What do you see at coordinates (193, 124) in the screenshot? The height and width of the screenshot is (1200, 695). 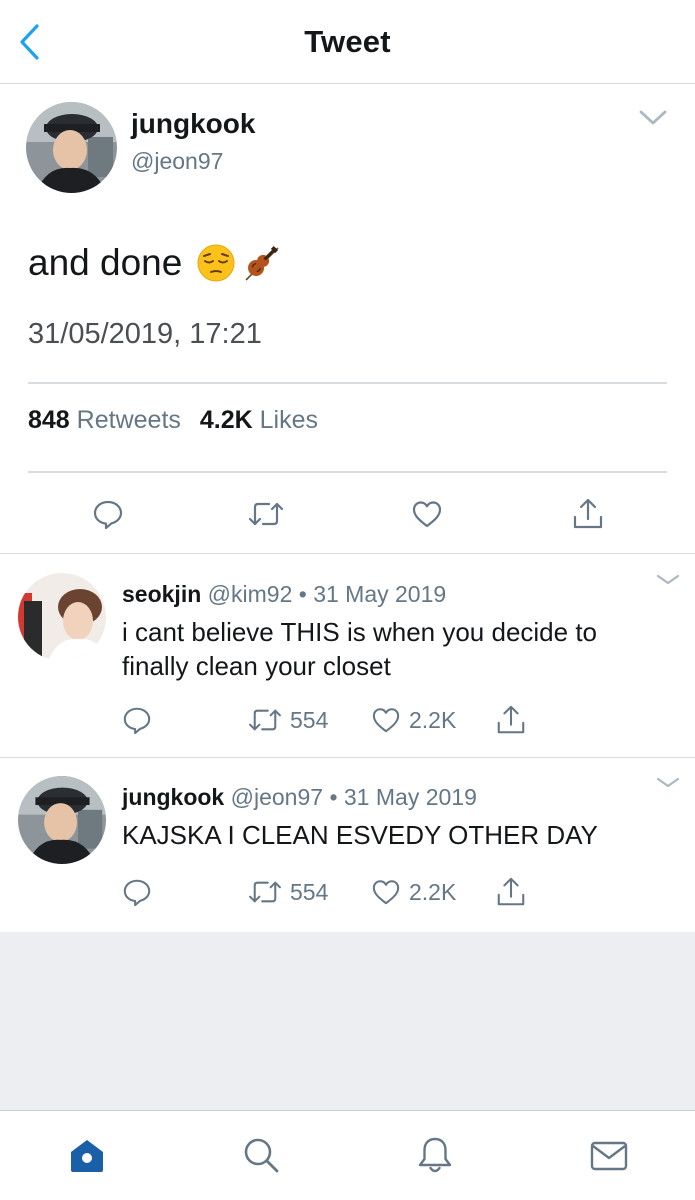 I see `author-name: jungkook` at bounding box center [193, 124].